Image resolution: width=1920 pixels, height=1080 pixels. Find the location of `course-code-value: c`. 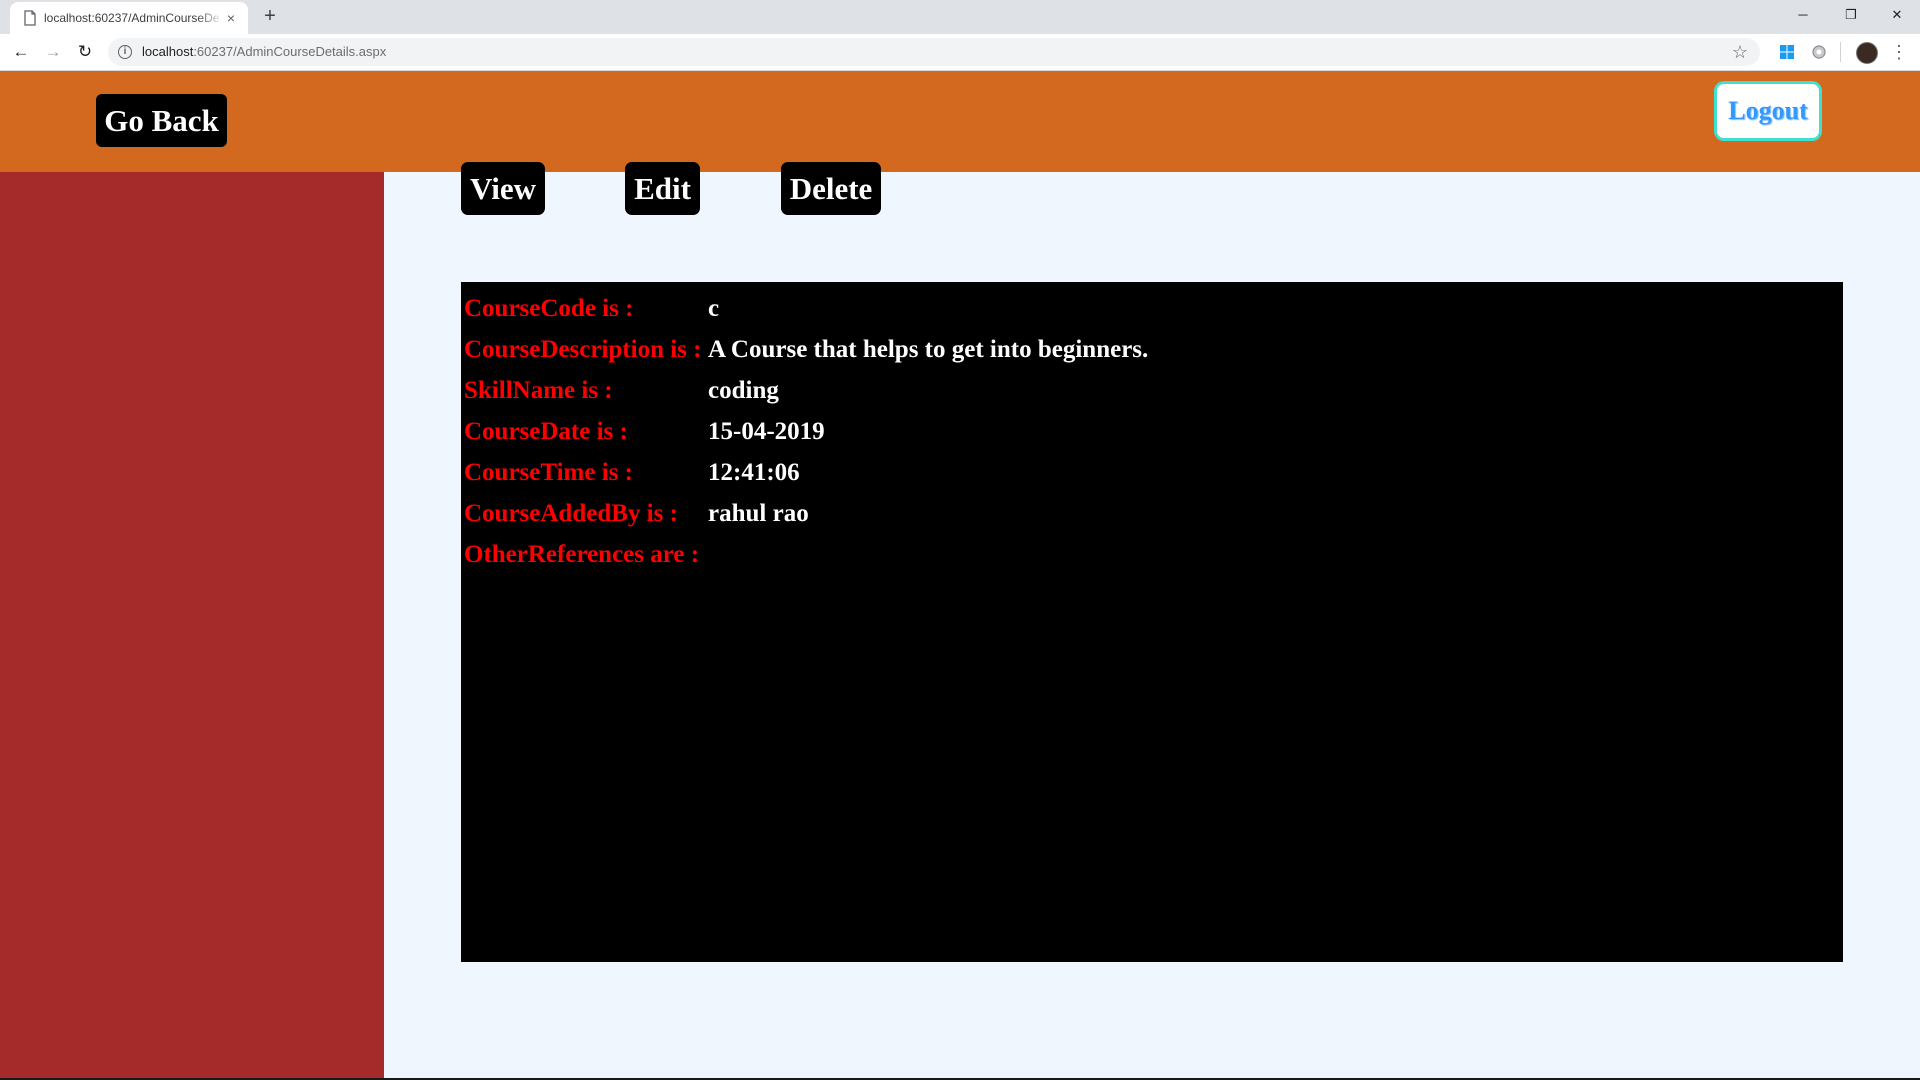

course-code-value: c is located at coordinates (714, 308).